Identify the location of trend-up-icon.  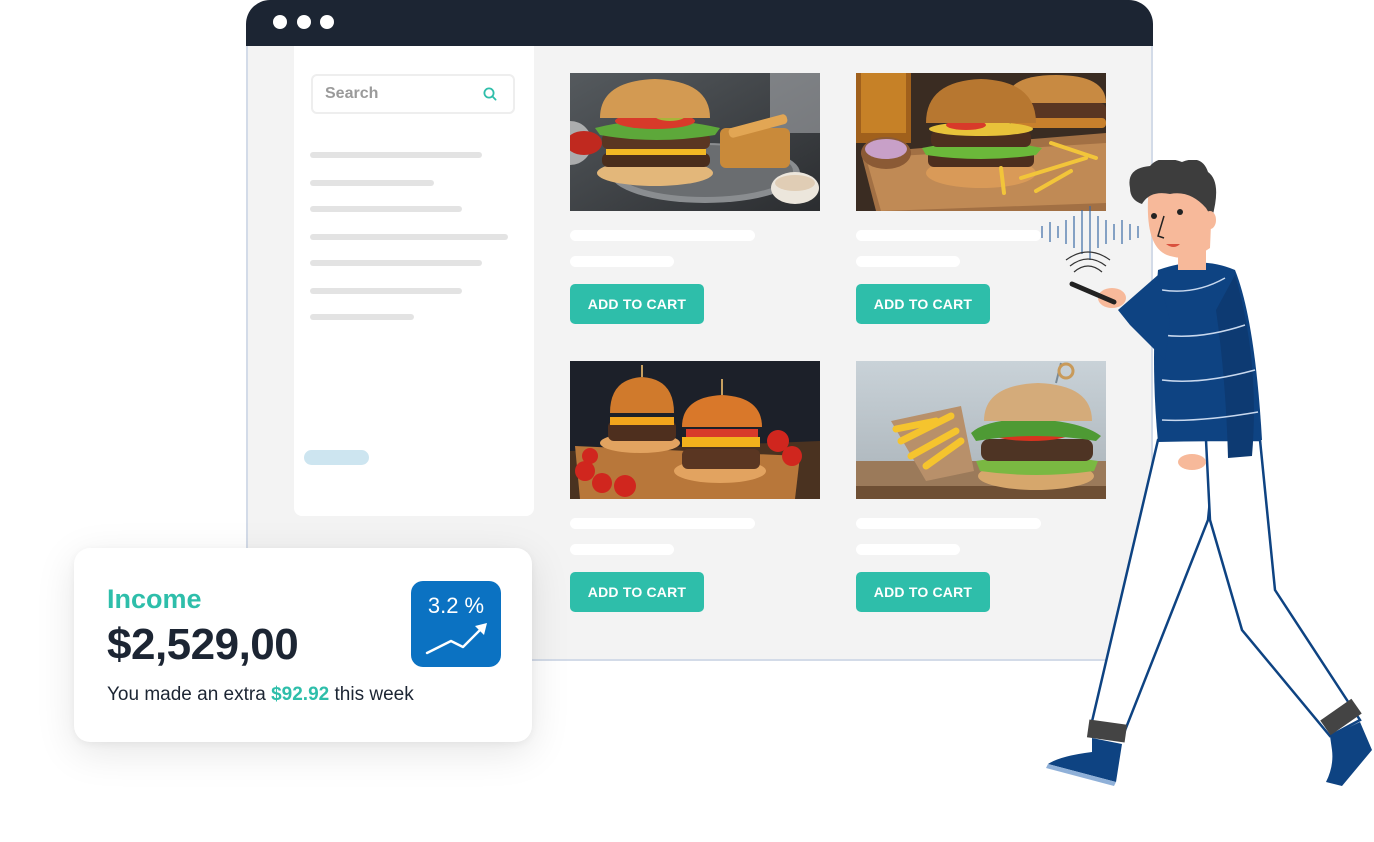
(456, 639).